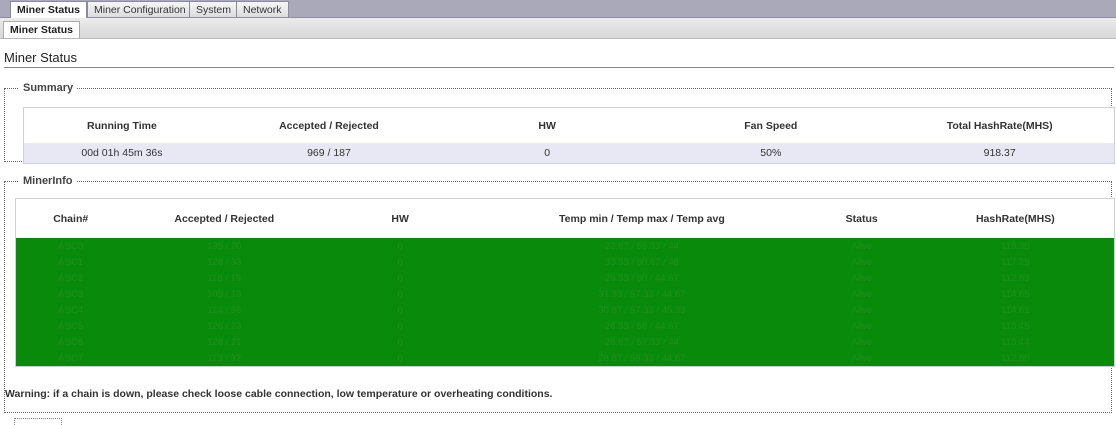 The image size is (1116, 425). What do you see at coordinates (224, 278) in the screenshot?
I see `chain-accepted-rejected: 116 / 19` at bounding box center [224, 278].